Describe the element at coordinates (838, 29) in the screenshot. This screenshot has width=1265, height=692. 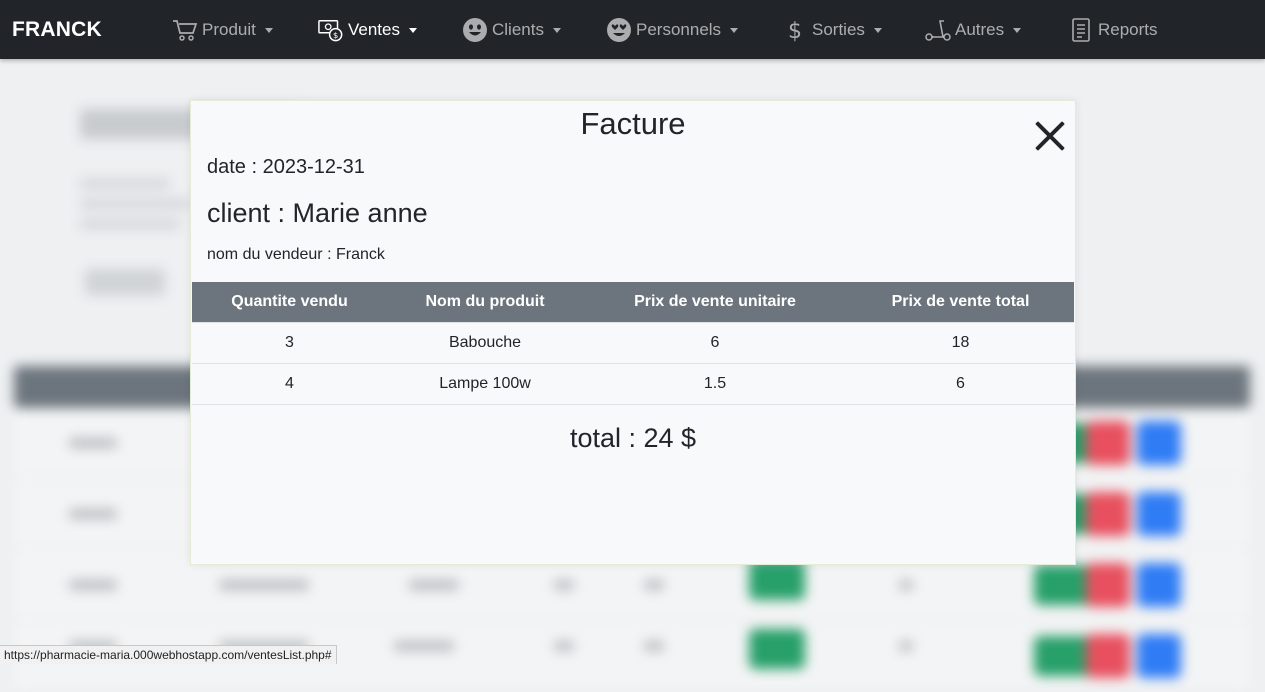
I see `nav-sorties-label: Sorties` at that location.